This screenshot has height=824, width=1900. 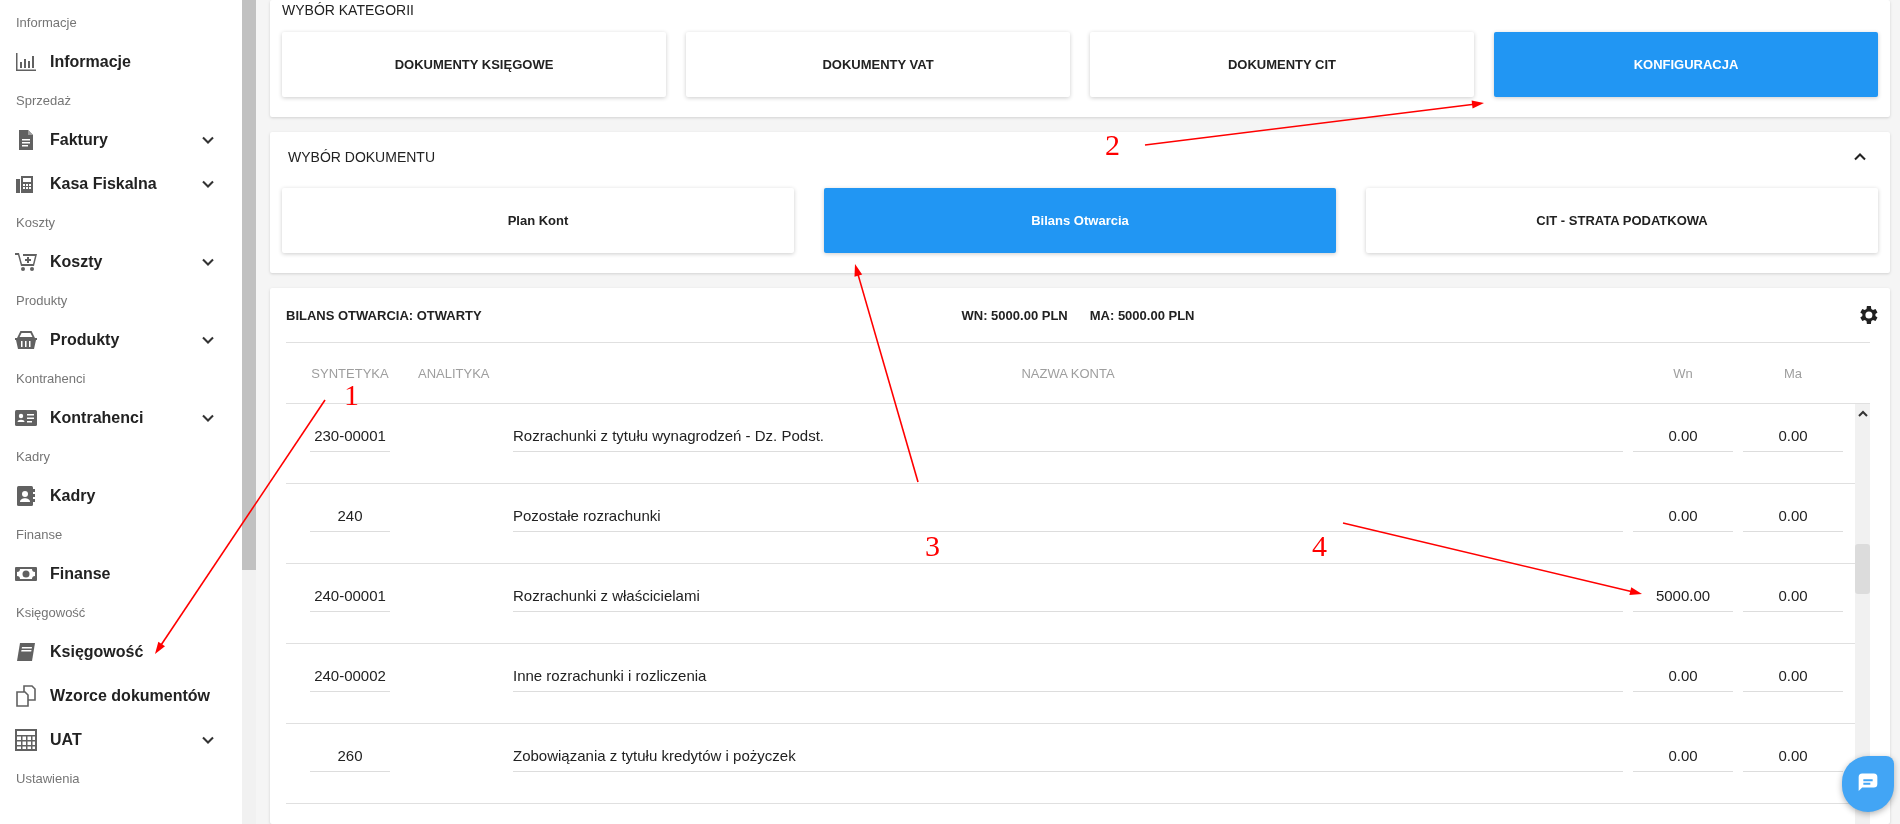 What do you see at coordinates (46, 23) in the screenshot?
I see `section-header: Informacje` at bounding box center [46, 23].